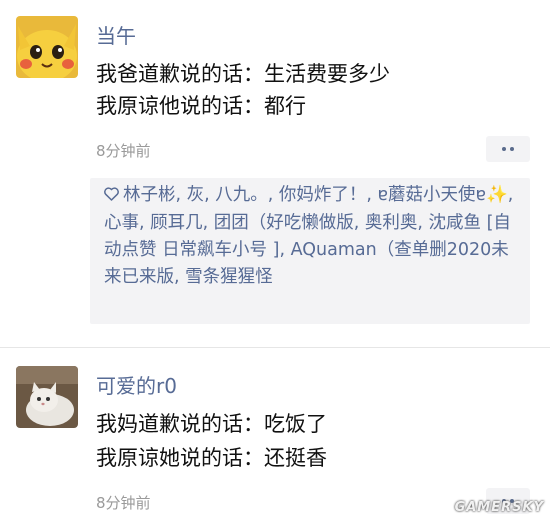 This screenshot has width=550, height=526. What do you see at coordinates (211, 458) in the screenshot?
I see `post-text-line-2: 我原谅她说的话：还挺香` at bounding box center [211, 458].